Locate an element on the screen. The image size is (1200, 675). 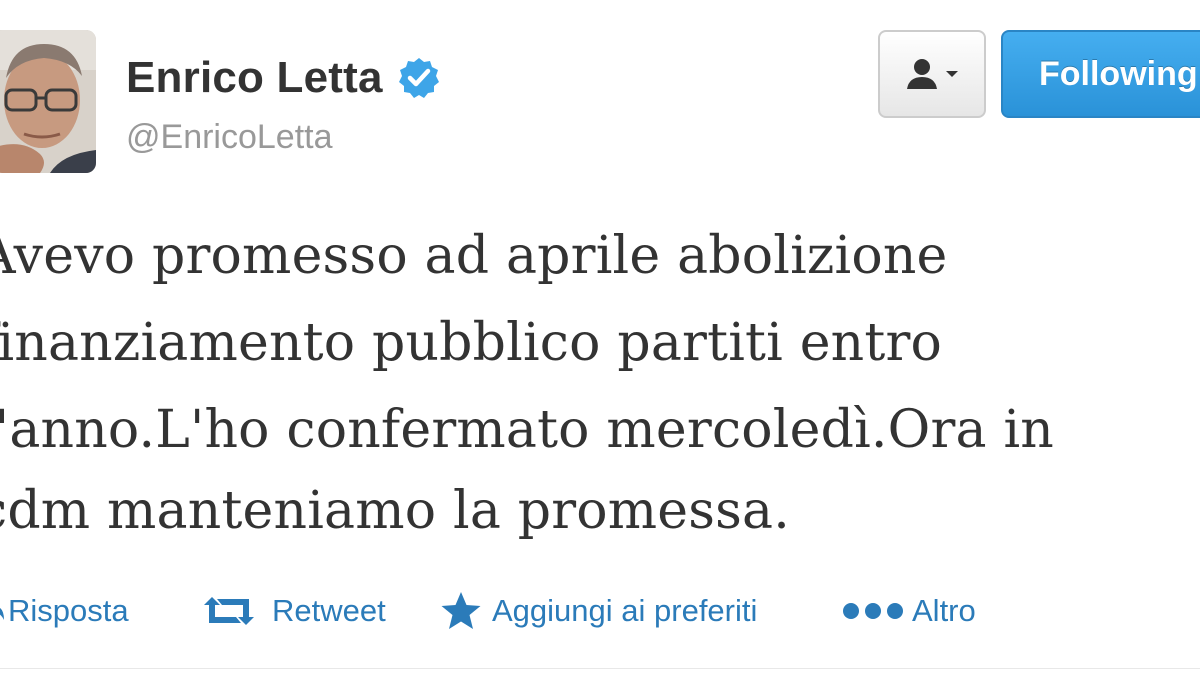
retweet-button: Retweet is located at coordinates (293, 611).